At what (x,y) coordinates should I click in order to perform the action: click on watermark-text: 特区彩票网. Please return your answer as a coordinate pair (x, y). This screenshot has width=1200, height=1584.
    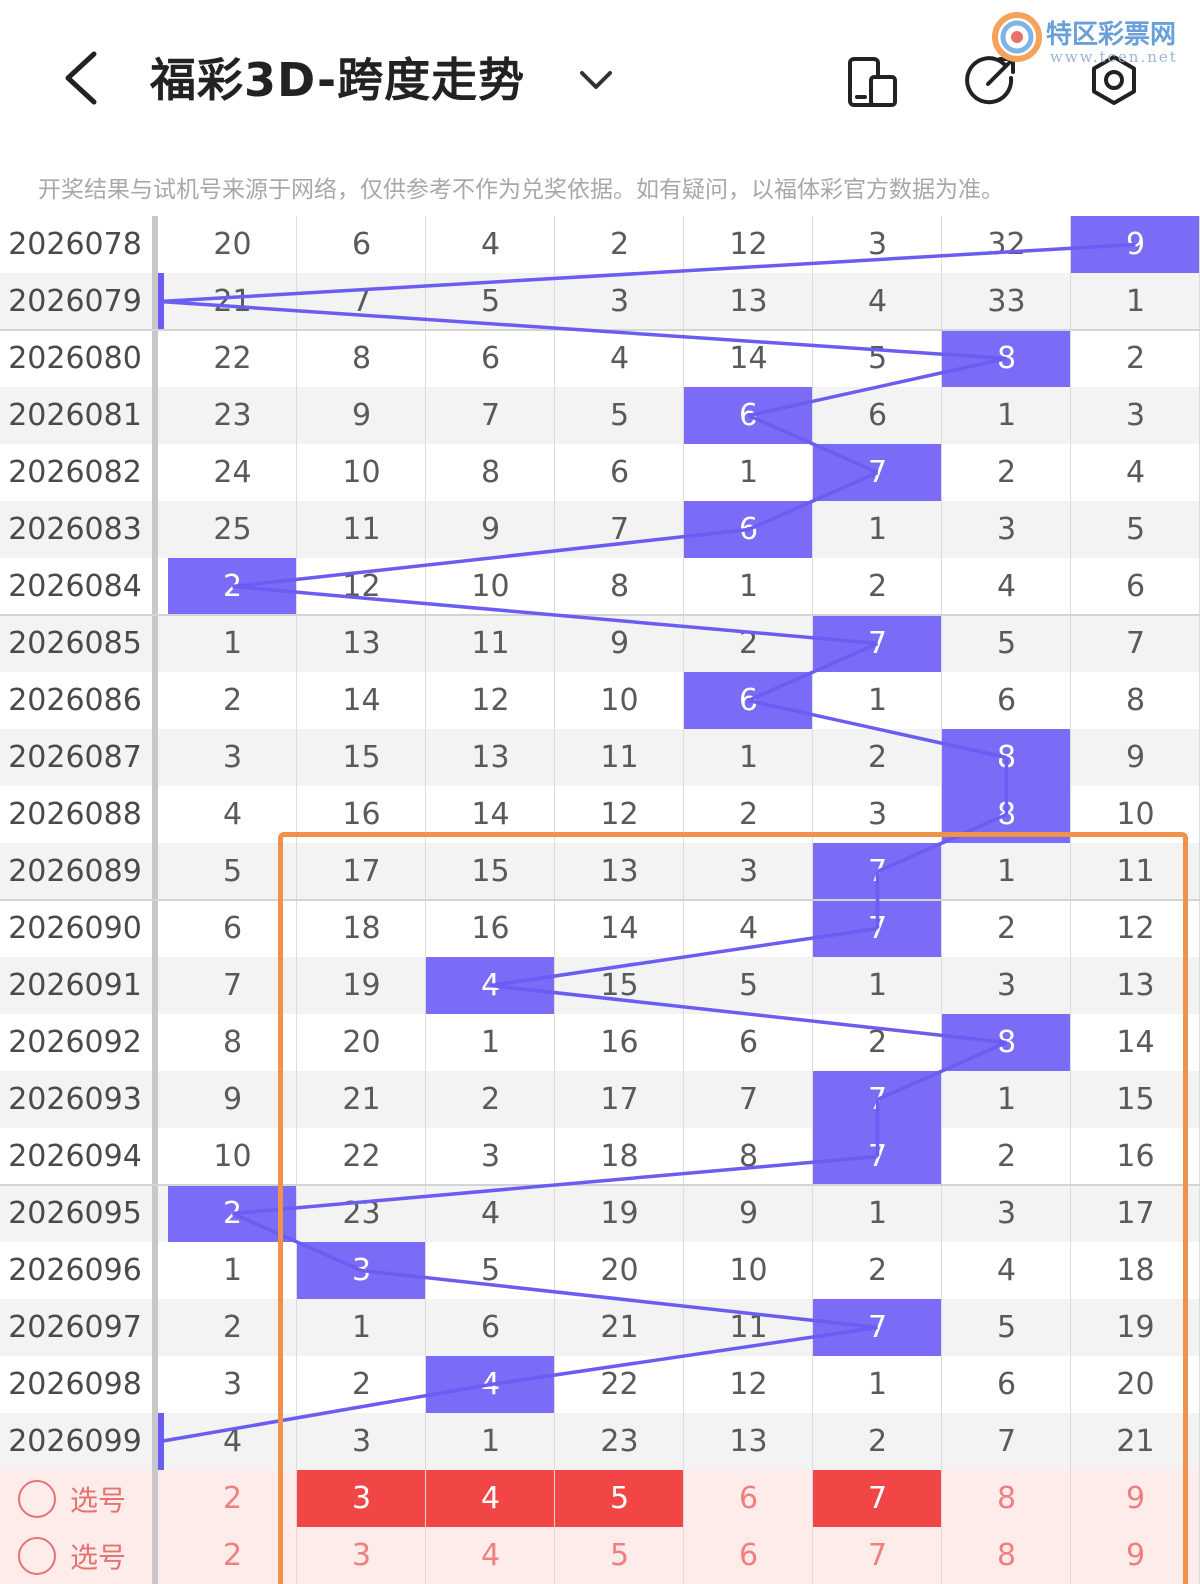
    Looking at the image, I should click on (1111, 35).